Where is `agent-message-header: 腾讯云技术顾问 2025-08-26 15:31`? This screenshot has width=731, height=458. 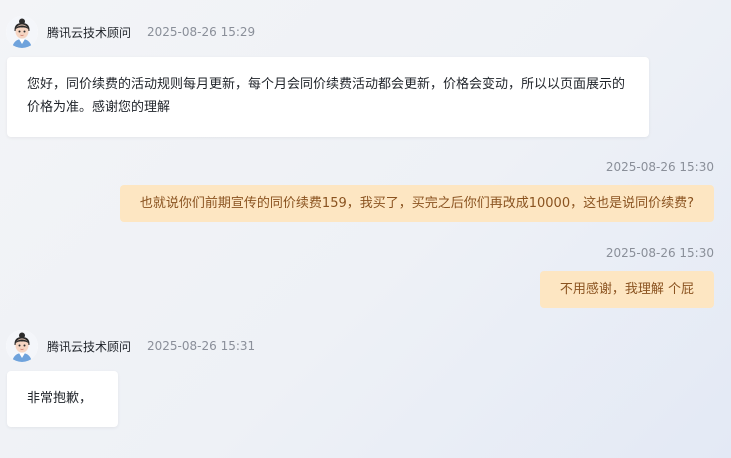 agent-message-header: 腾讯云技术顾问 2025-08-26 15:31 is located at coordinates (130, 346).